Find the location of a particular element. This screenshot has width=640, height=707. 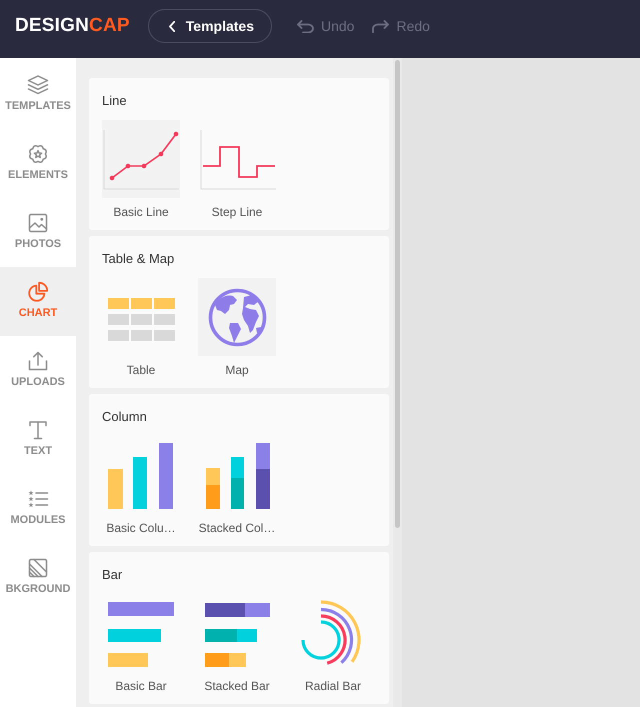

scrollbar-thumb is located at coordinates (397, 294).